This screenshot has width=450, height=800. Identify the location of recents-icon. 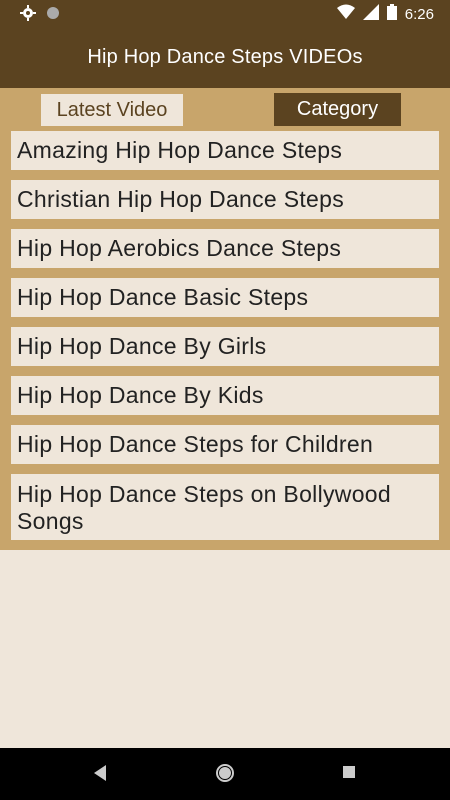
(349, 774).